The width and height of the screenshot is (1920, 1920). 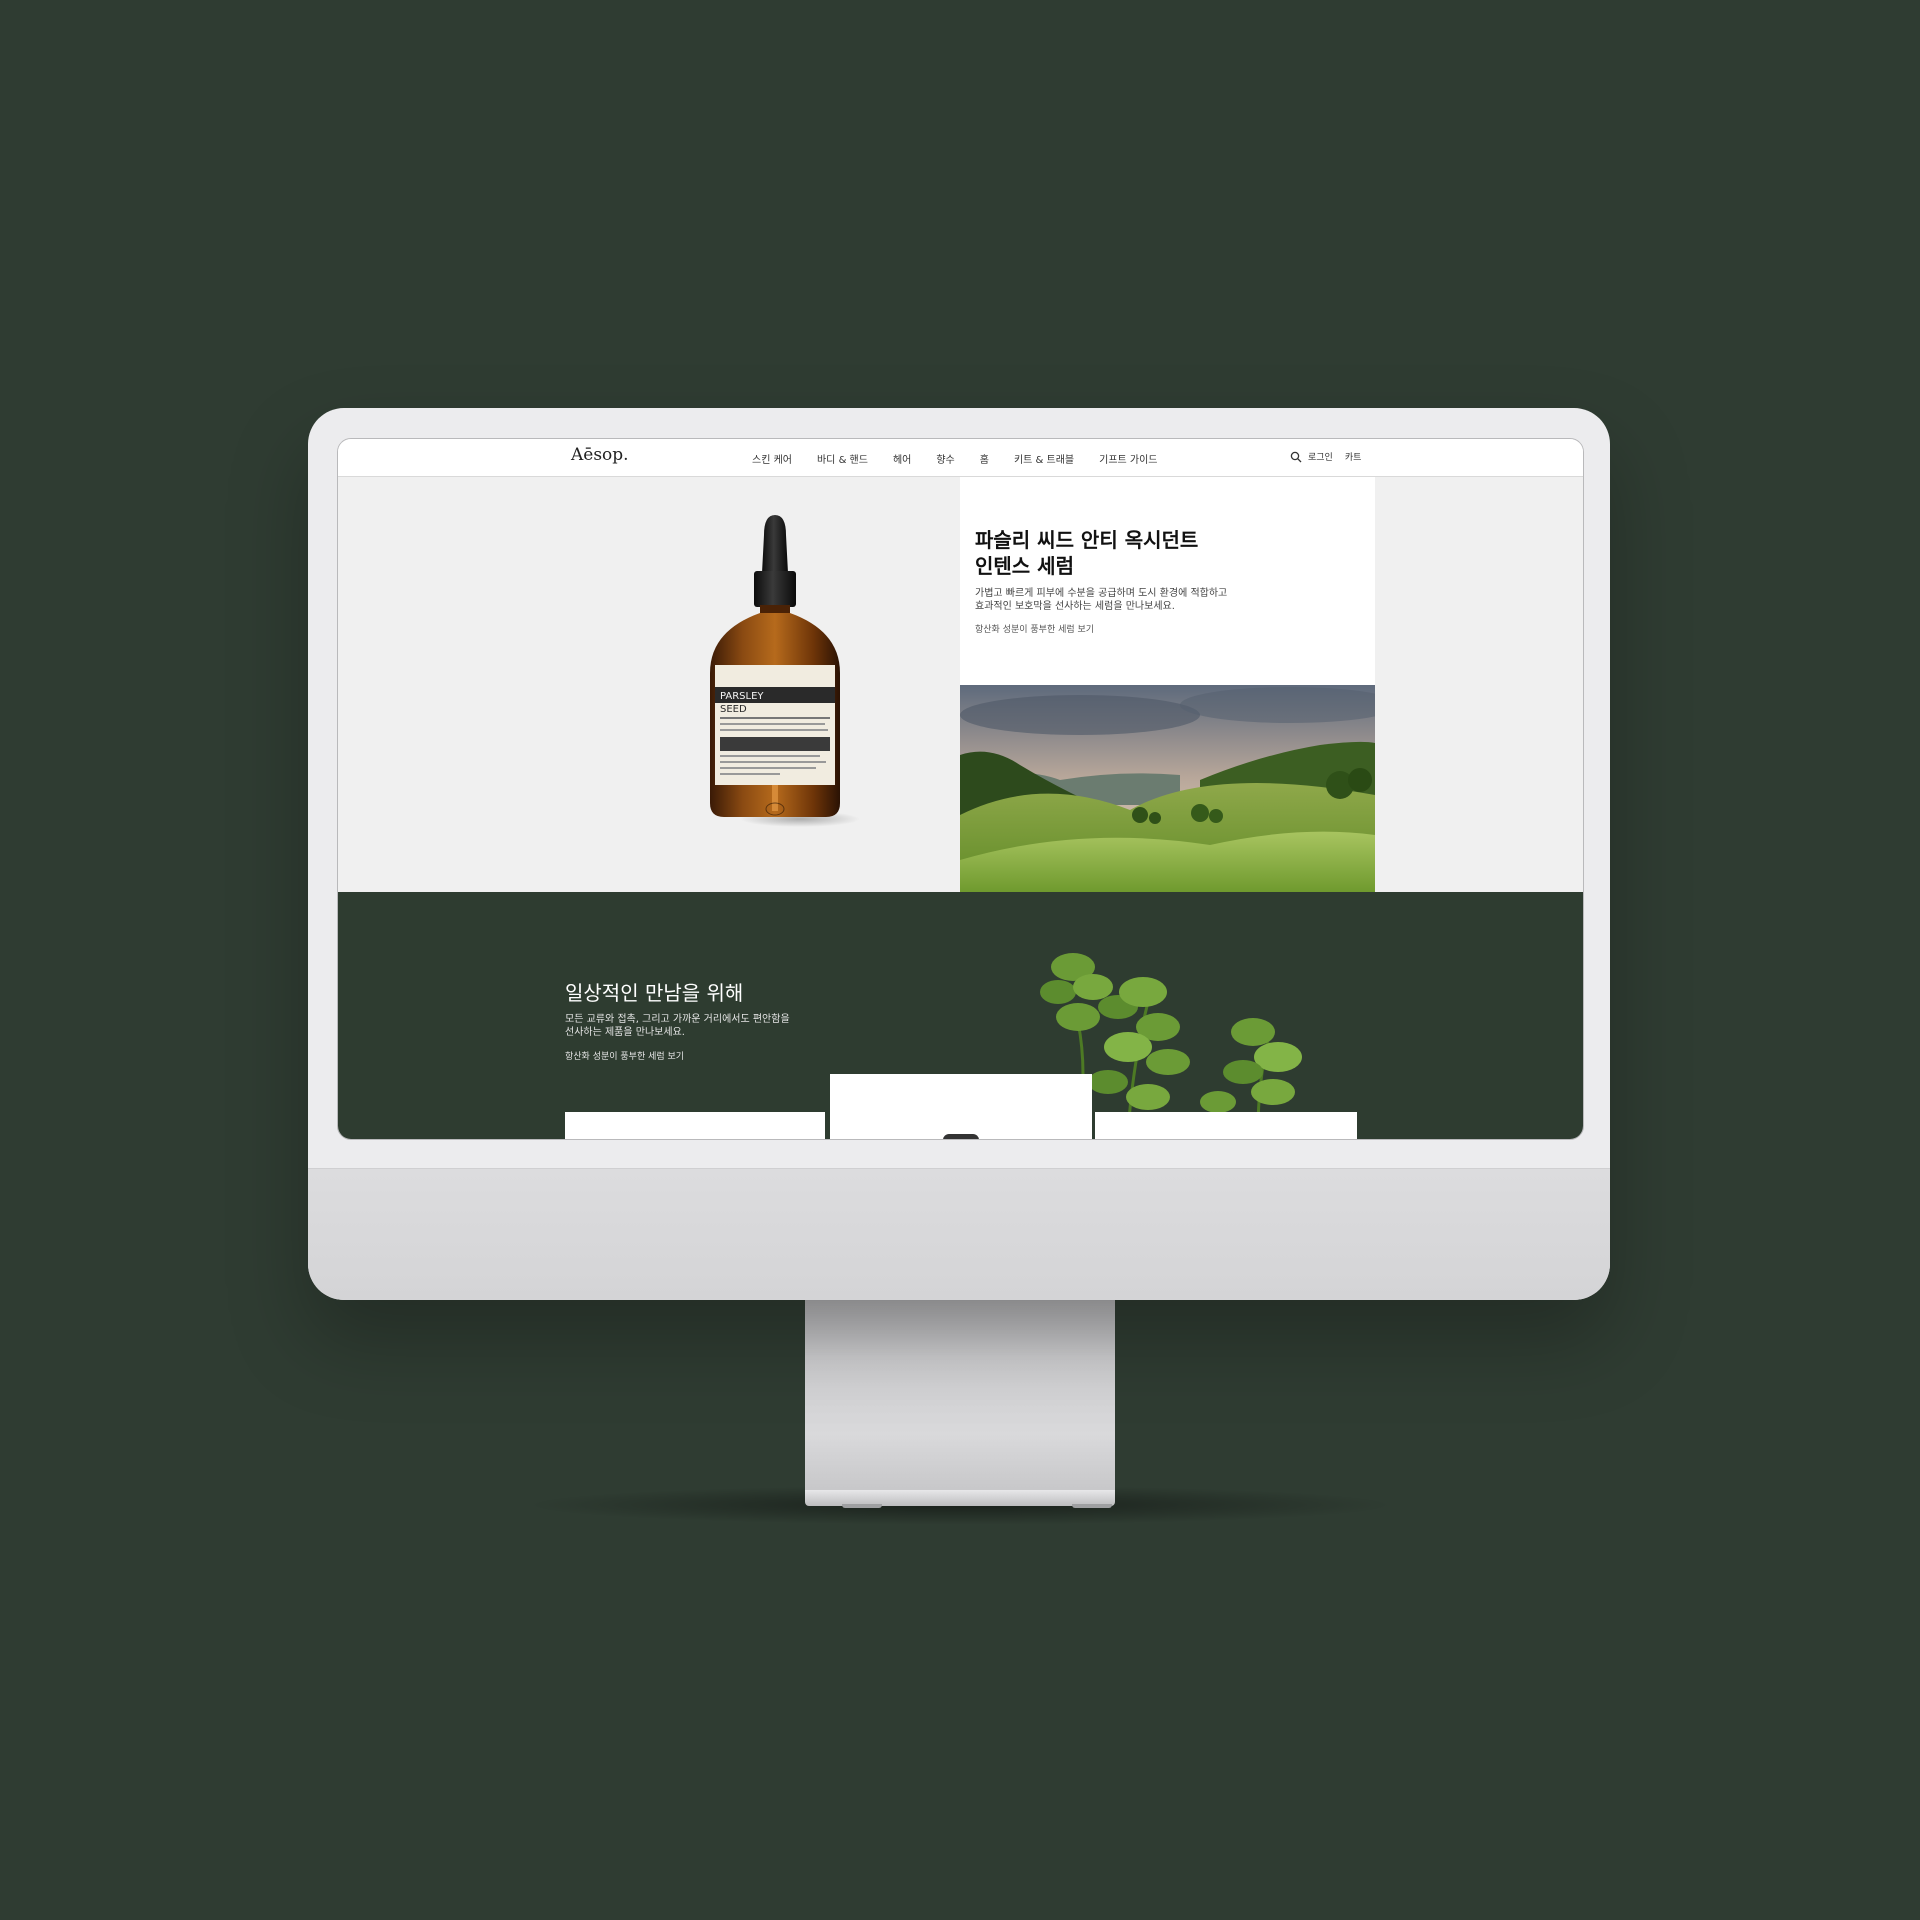 What do you see at coordinates (902, 458) in the screenshot?
I see `nav-link-hair: 헤어` at bounding box center [902, 458].